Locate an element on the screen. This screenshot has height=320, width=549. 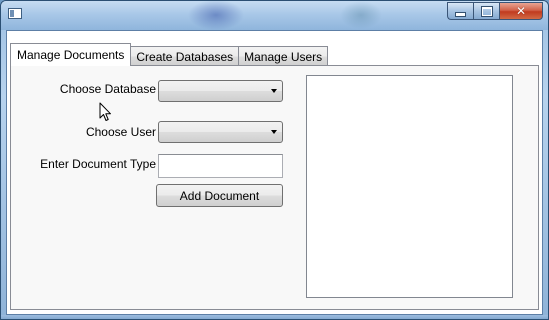
database-select is located at coordinates (220, 91).